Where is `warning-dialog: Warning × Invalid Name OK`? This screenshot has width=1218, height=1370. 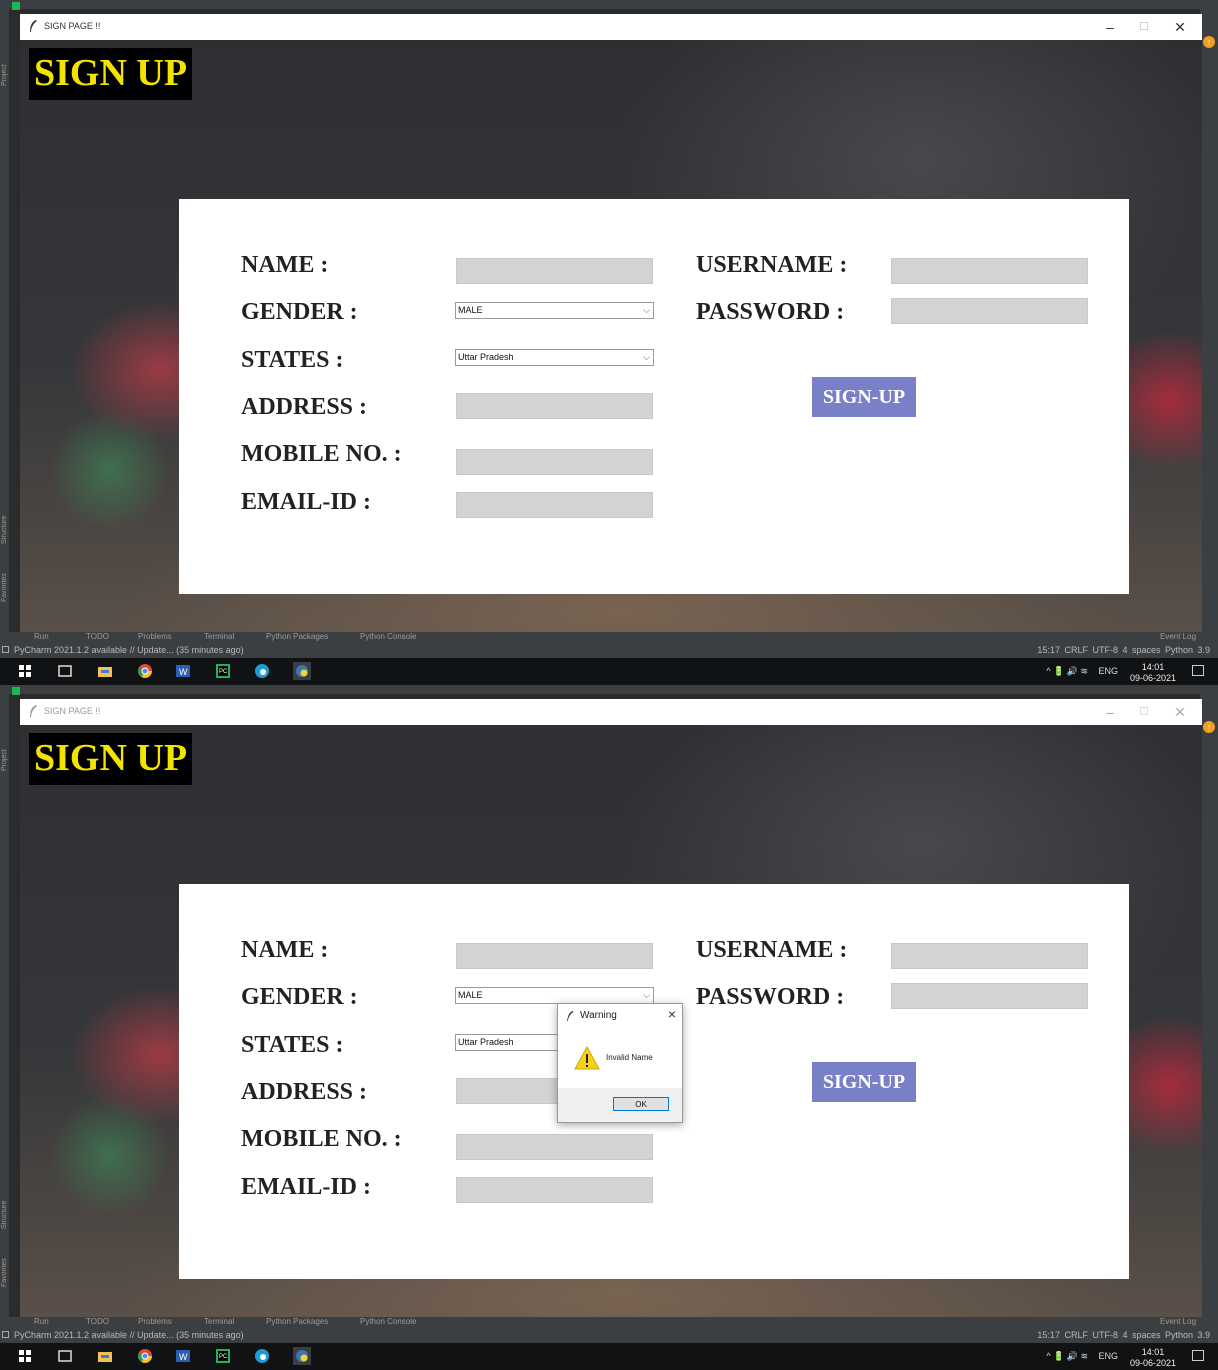 warning-dialog: Warning × Invalid Name OK is located at coordinates (620, 1063).